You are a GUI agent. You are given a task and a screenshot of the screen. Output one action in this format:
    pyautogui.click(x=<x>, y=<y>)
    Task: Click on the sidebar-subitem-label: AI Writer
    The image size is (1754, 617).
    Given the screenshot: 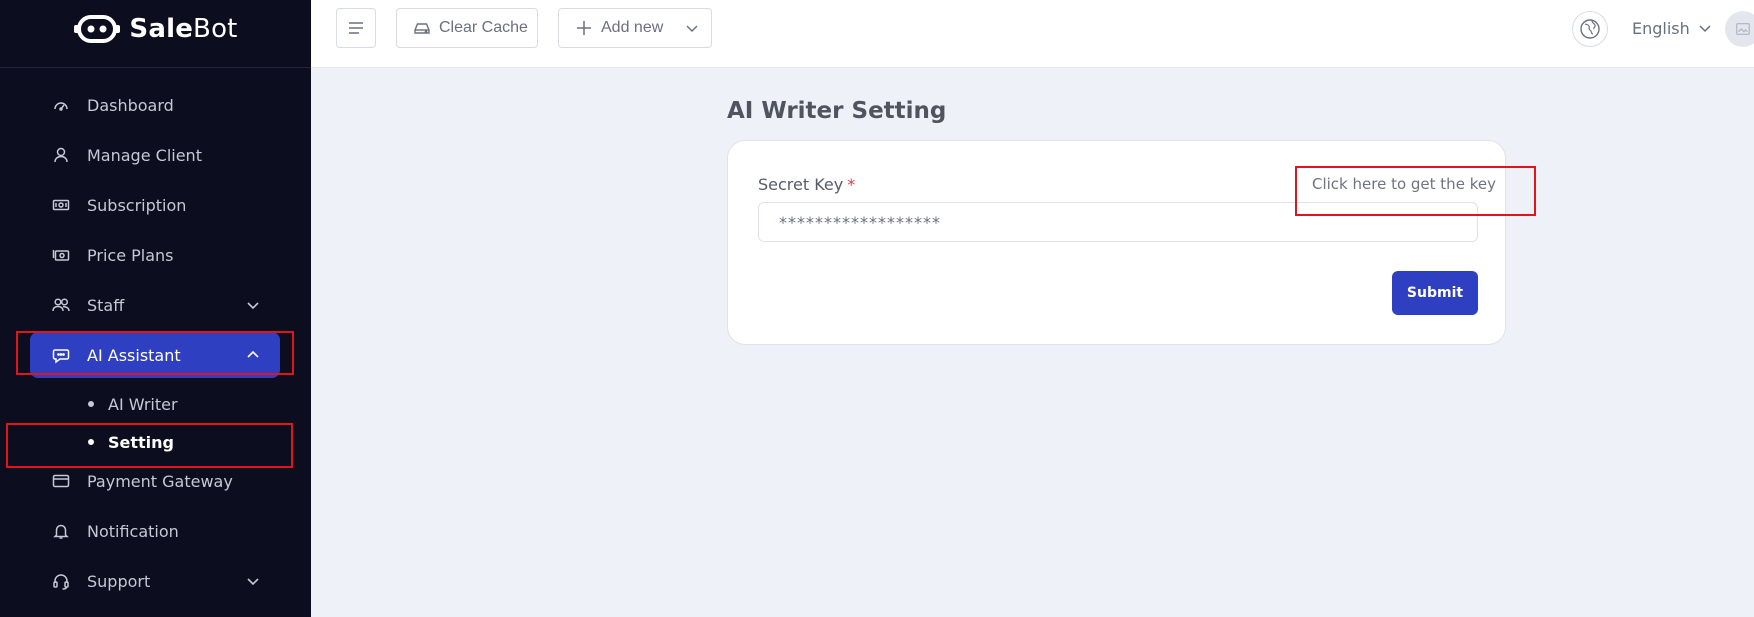 What is the action you would take?
    pyautogui.click(x=143, y=404)
    